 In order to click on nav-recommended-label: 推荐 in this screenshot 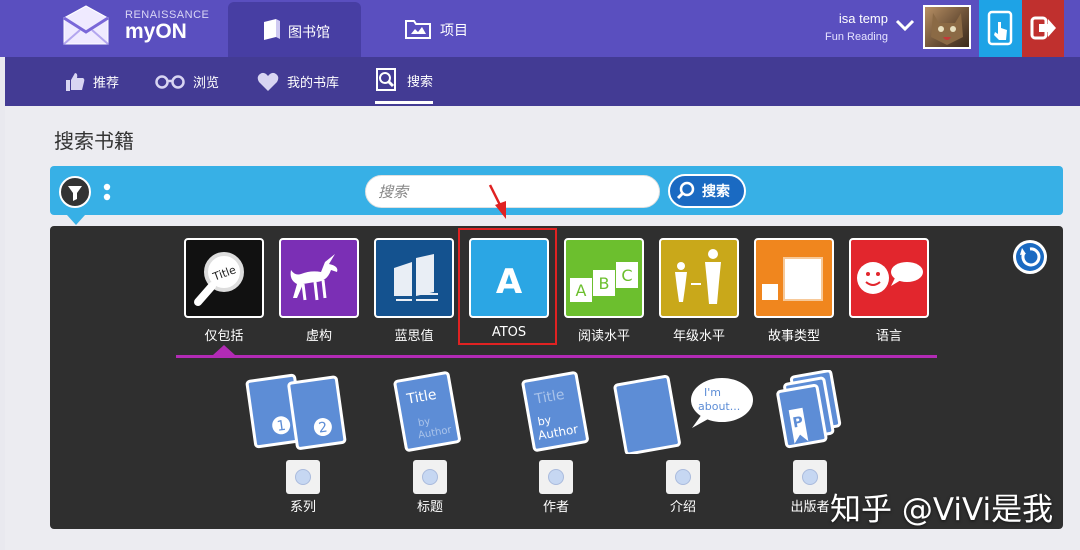, I will do `click(106, 83)`.